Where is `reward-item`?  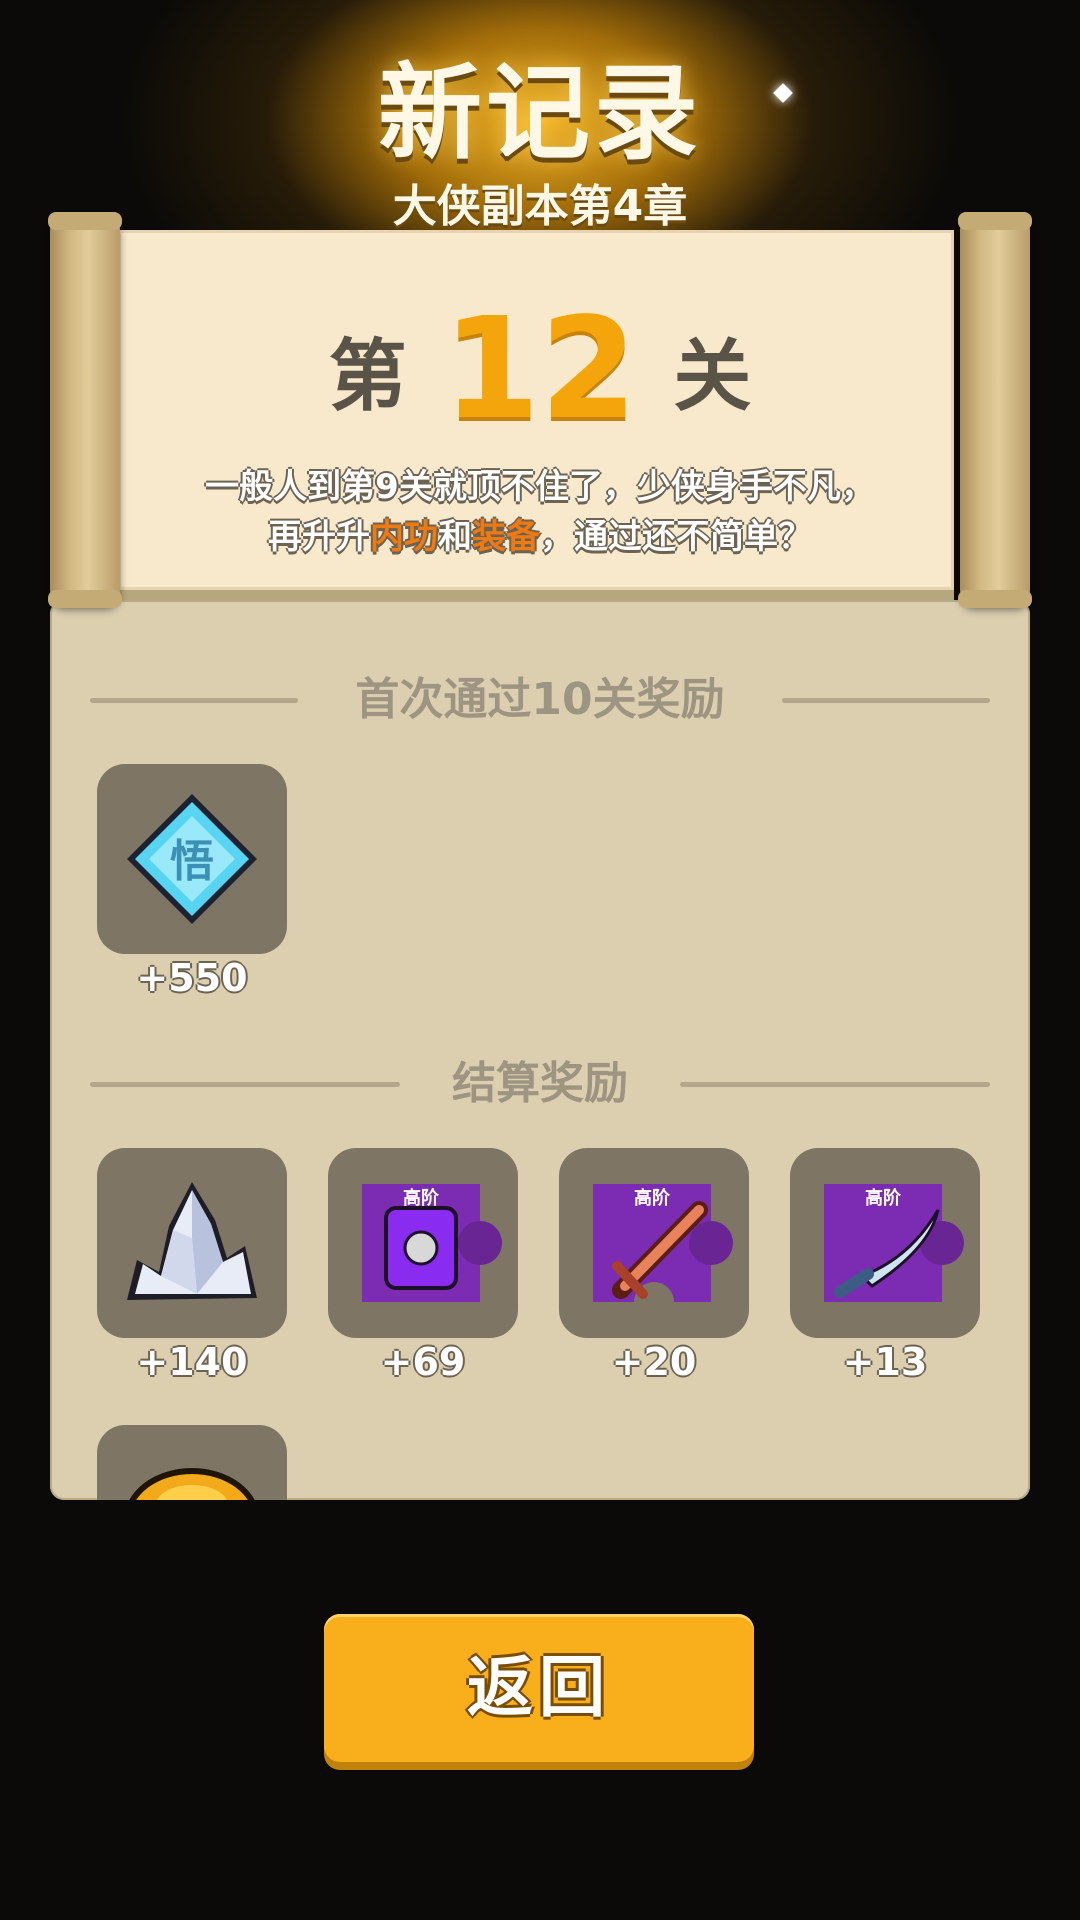 reward-item is located at coordinates (192, 1462).